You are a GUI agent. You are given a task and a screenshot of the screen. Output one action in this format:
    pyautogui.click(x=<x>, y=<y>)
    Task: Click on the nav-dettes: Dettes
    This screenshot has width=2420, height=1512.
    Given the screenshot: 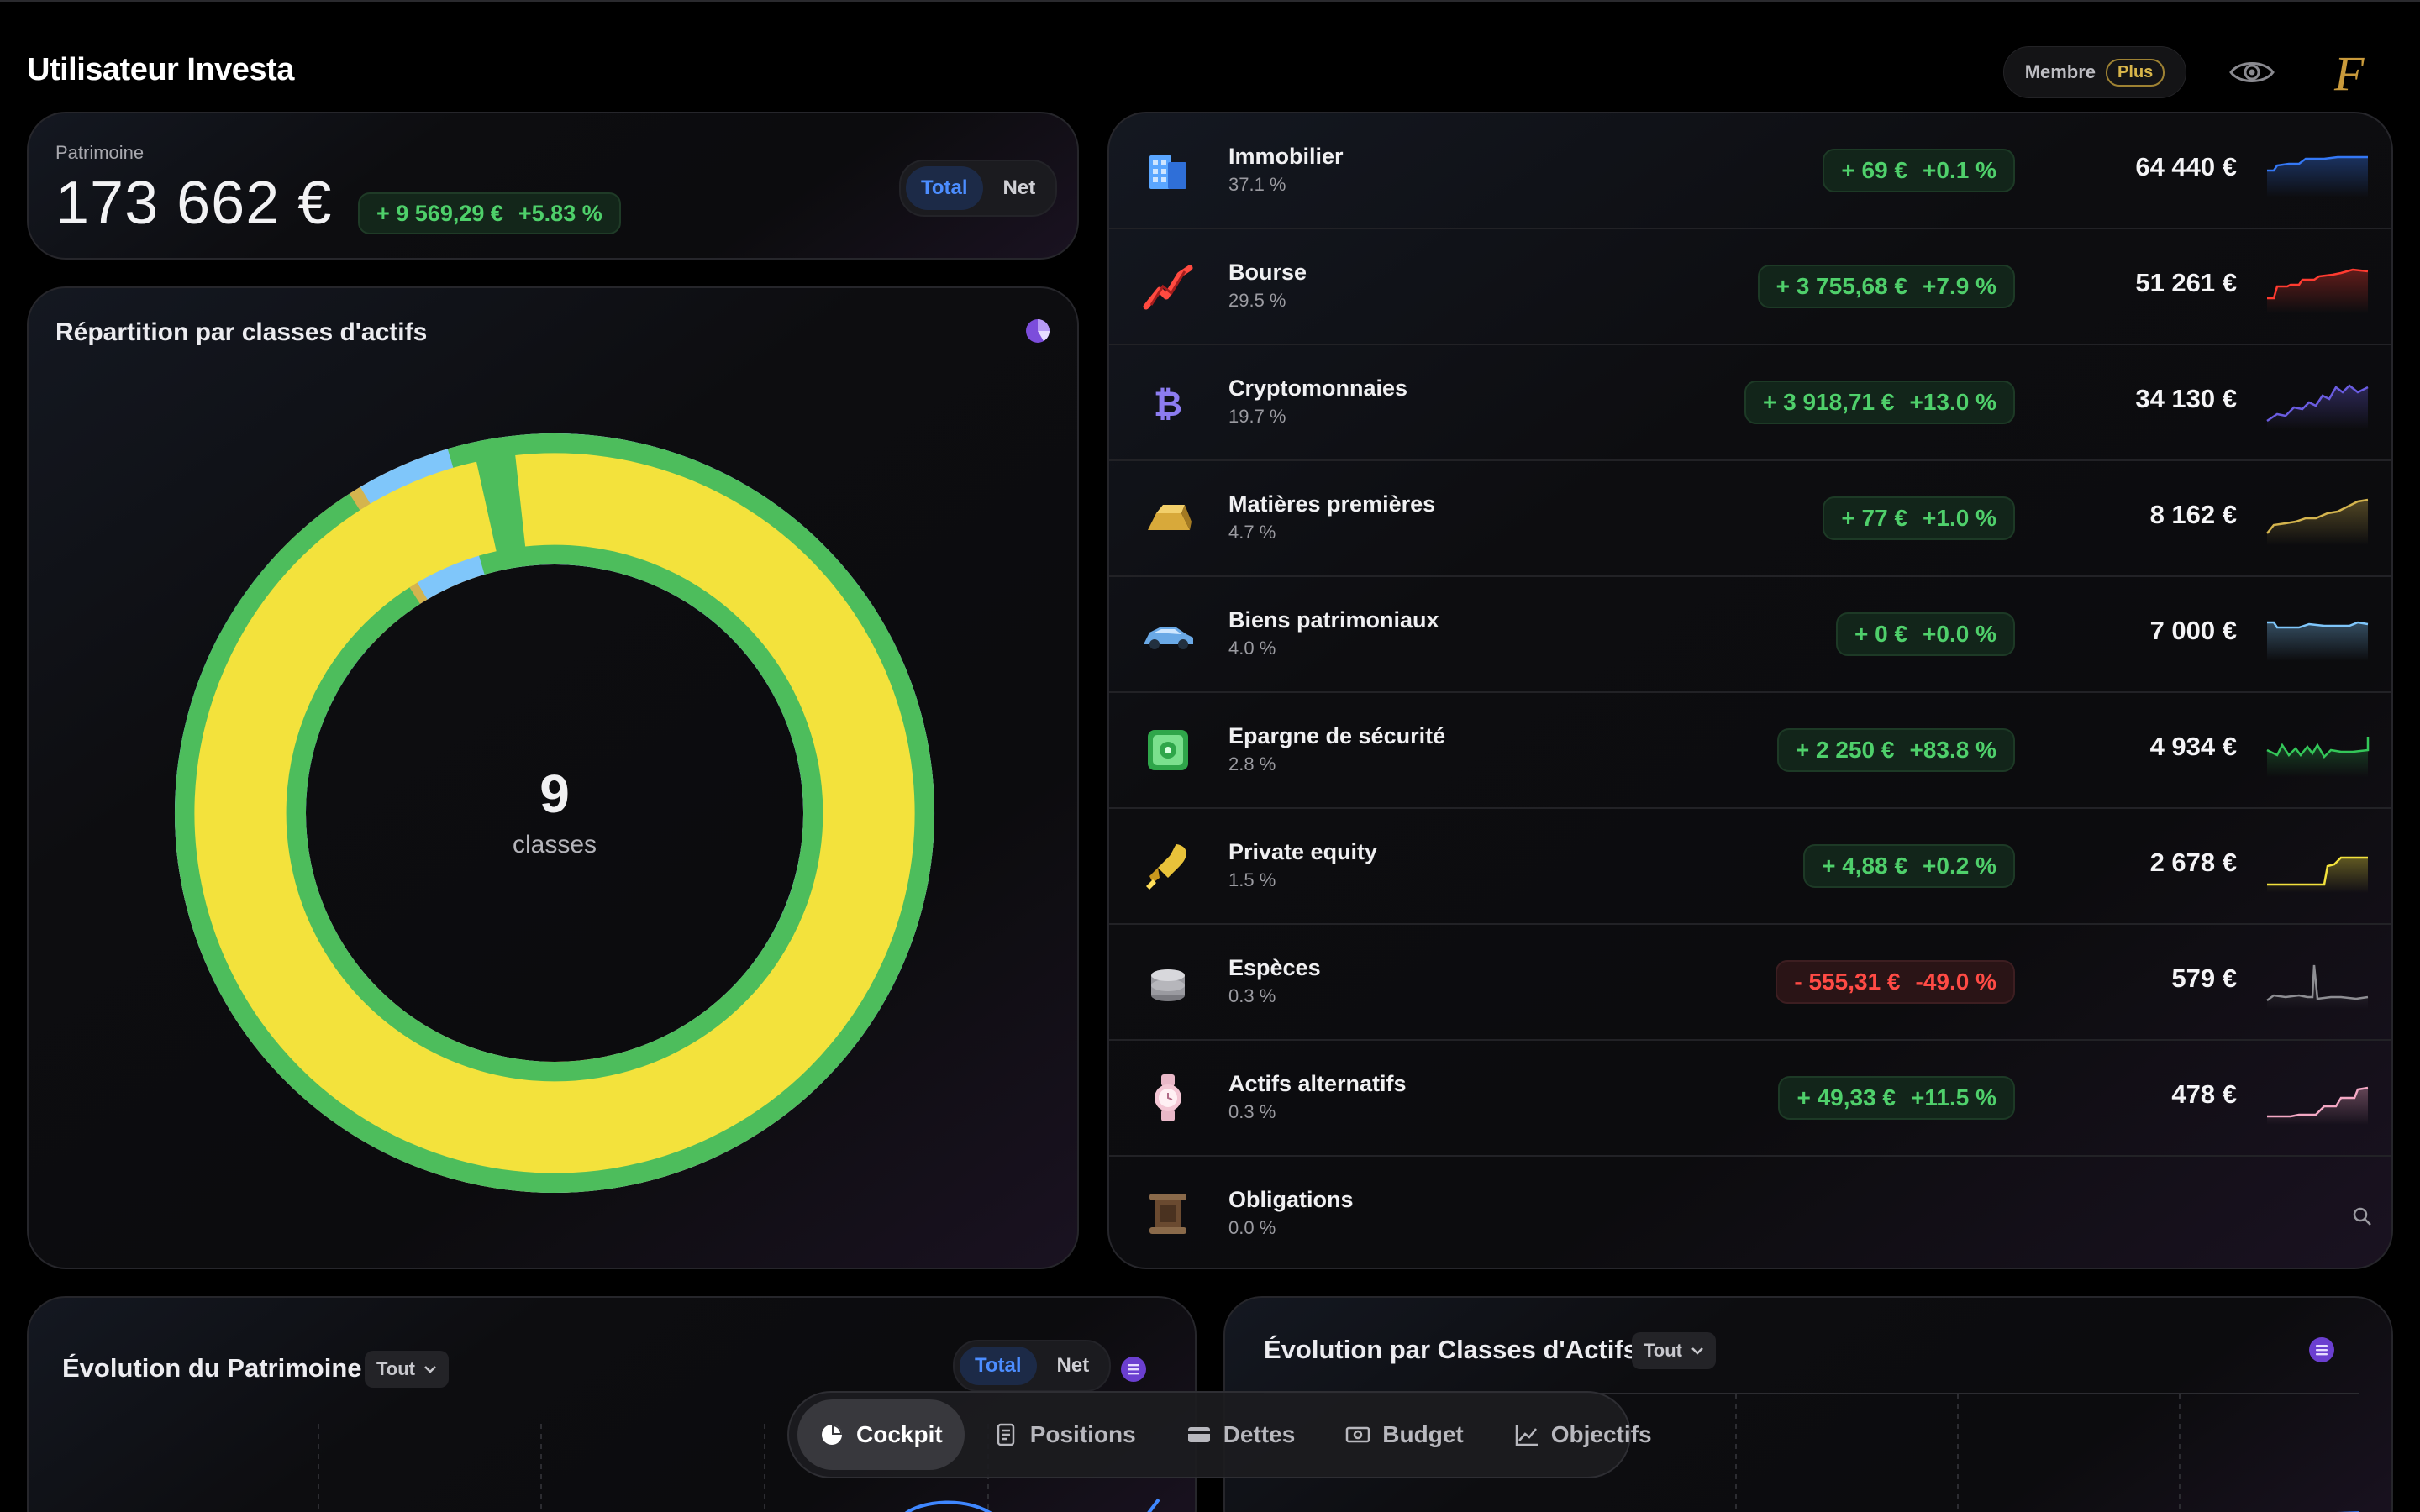 What is the action you would take?
    pyautogui.click(x=1241, y=1434)
    